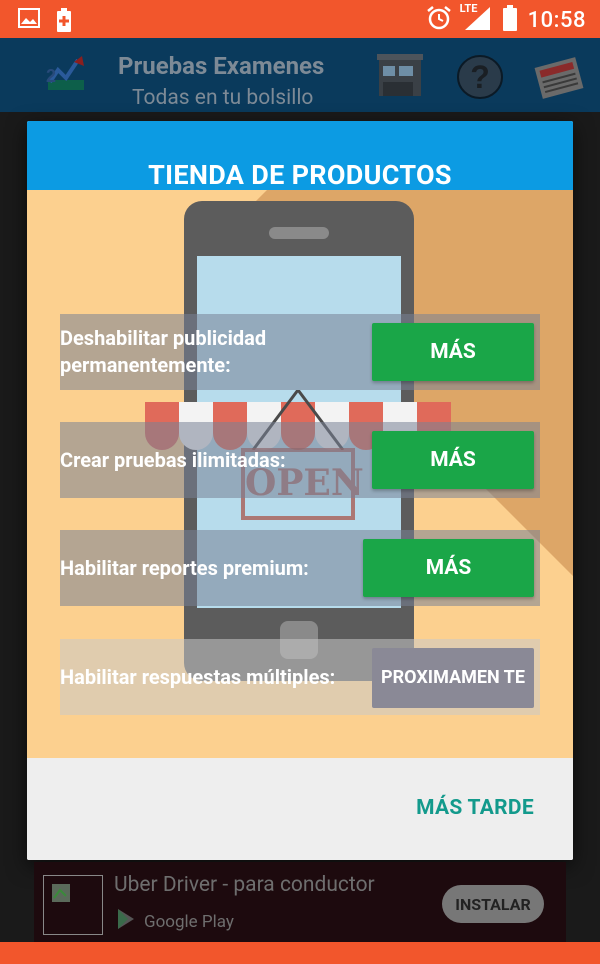  I want to click on help-glyph: ?, so click(480, 77).